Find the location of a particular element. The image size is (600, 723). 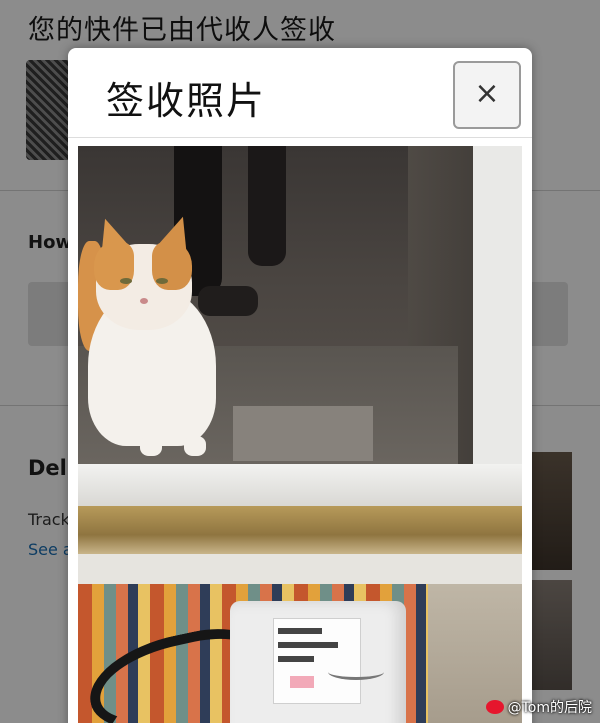

label-sticker is located at coordinates (302, 682).